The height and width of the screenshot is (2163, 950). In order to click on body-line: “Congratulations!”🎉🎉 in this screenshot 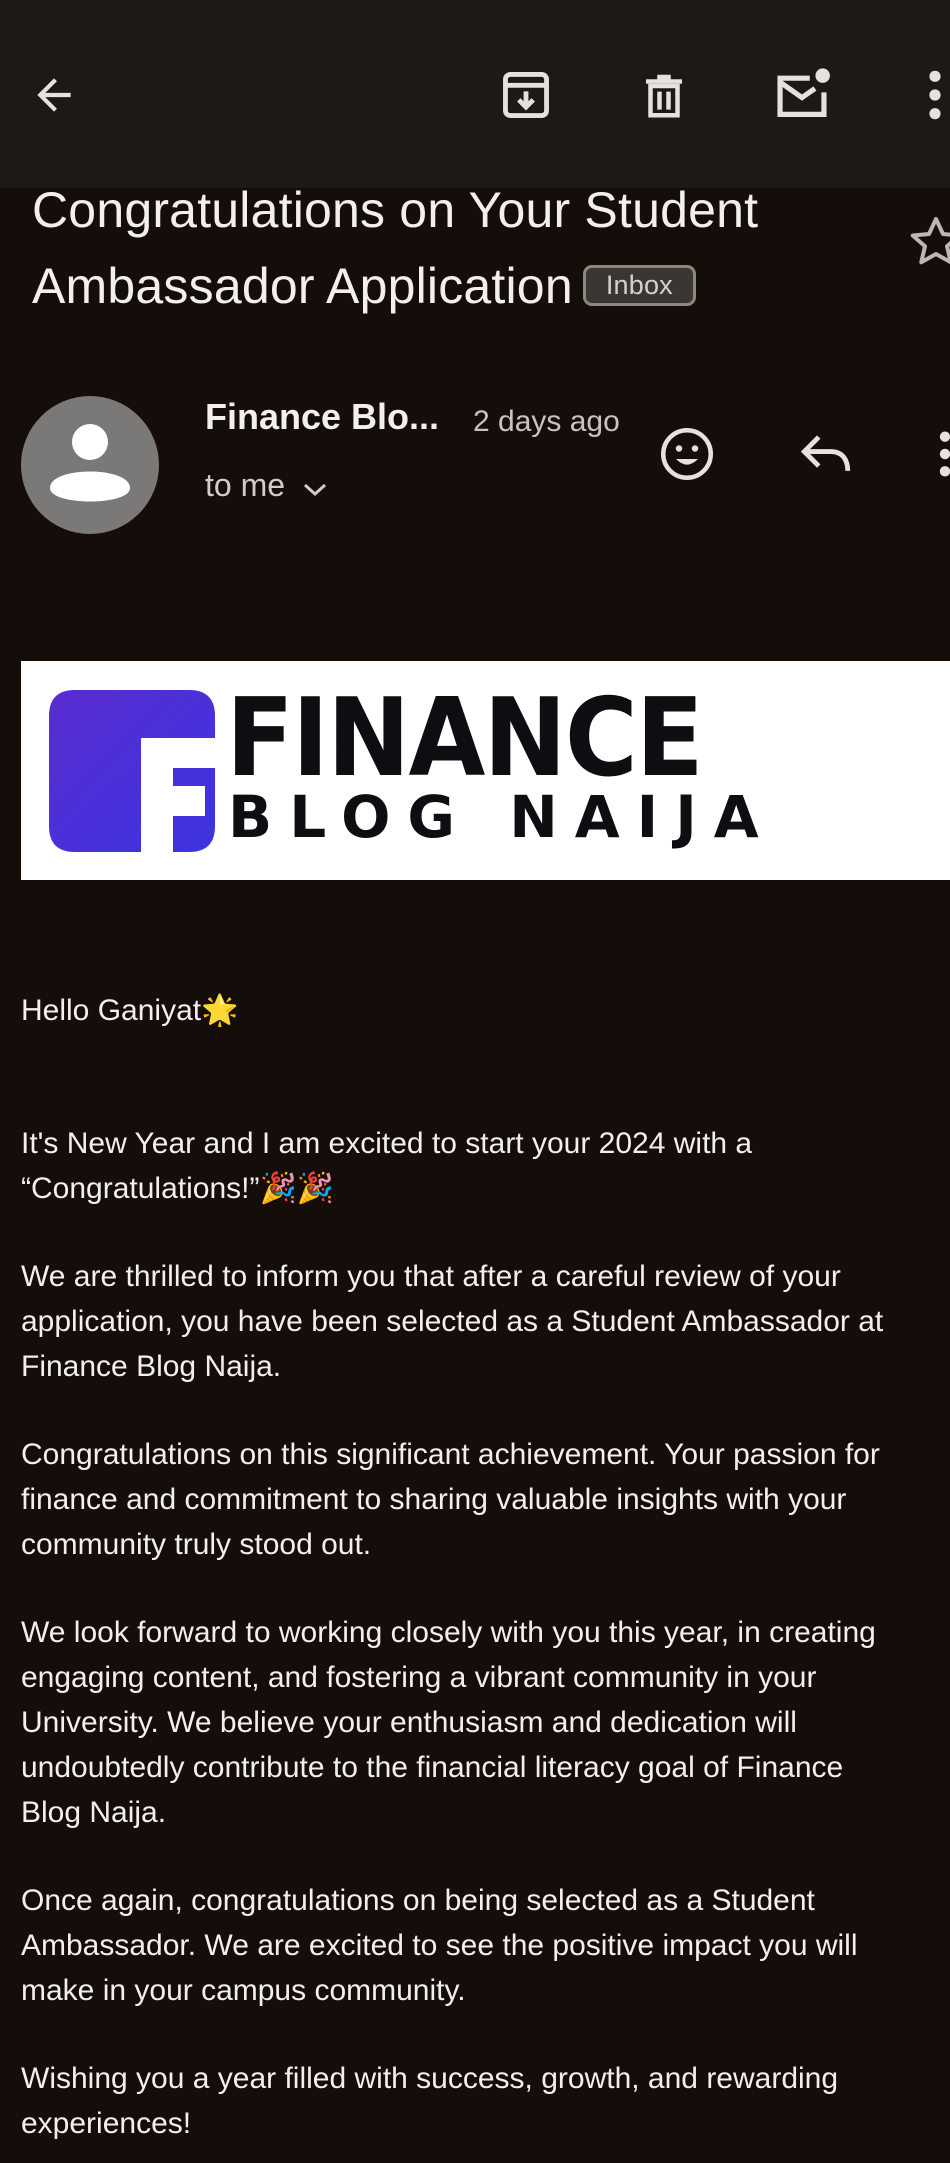, I will do `click(178, 1188)`.